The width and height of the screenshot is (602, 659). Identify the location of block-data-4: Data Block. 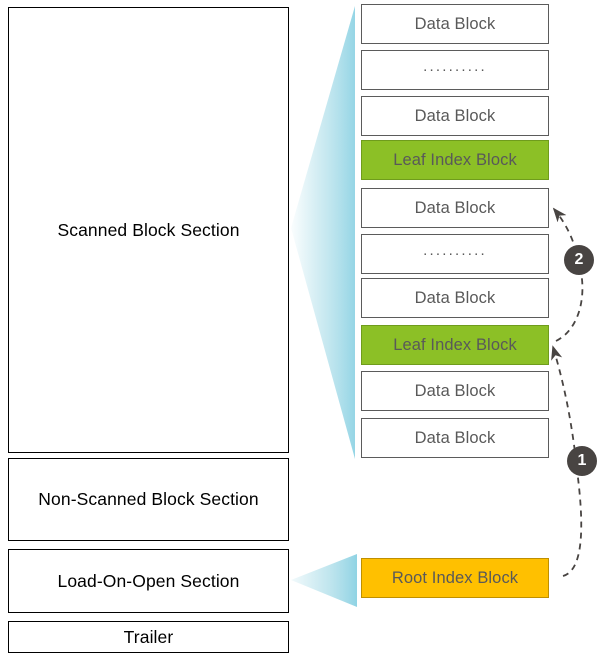
(455, 298).